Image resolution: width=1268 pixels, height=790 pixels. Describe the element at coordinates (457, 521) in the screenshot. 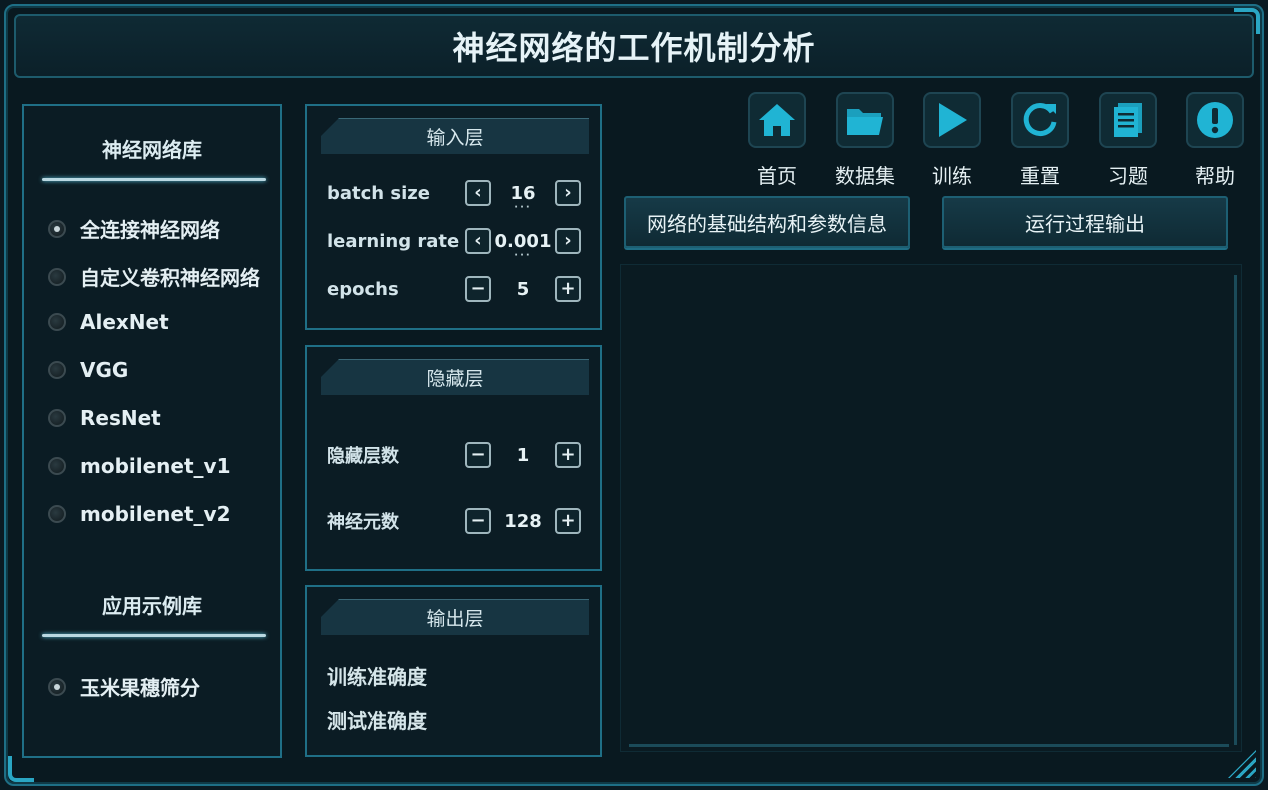

I see `neurons-control: 神经元数 − 128 +` at that location.